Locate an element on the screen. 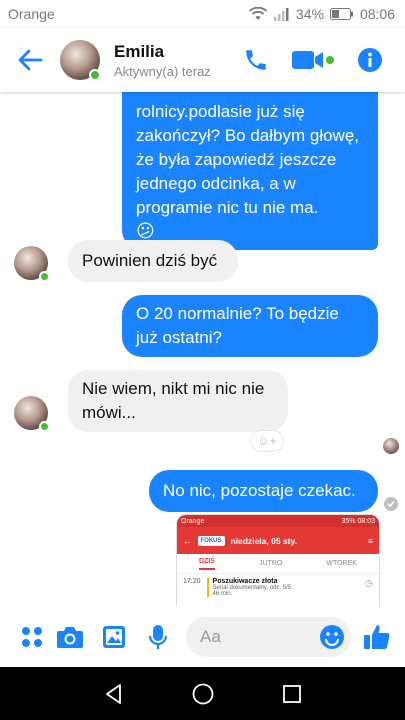  contact-name: Emilia is located at coordinates (139, 51).